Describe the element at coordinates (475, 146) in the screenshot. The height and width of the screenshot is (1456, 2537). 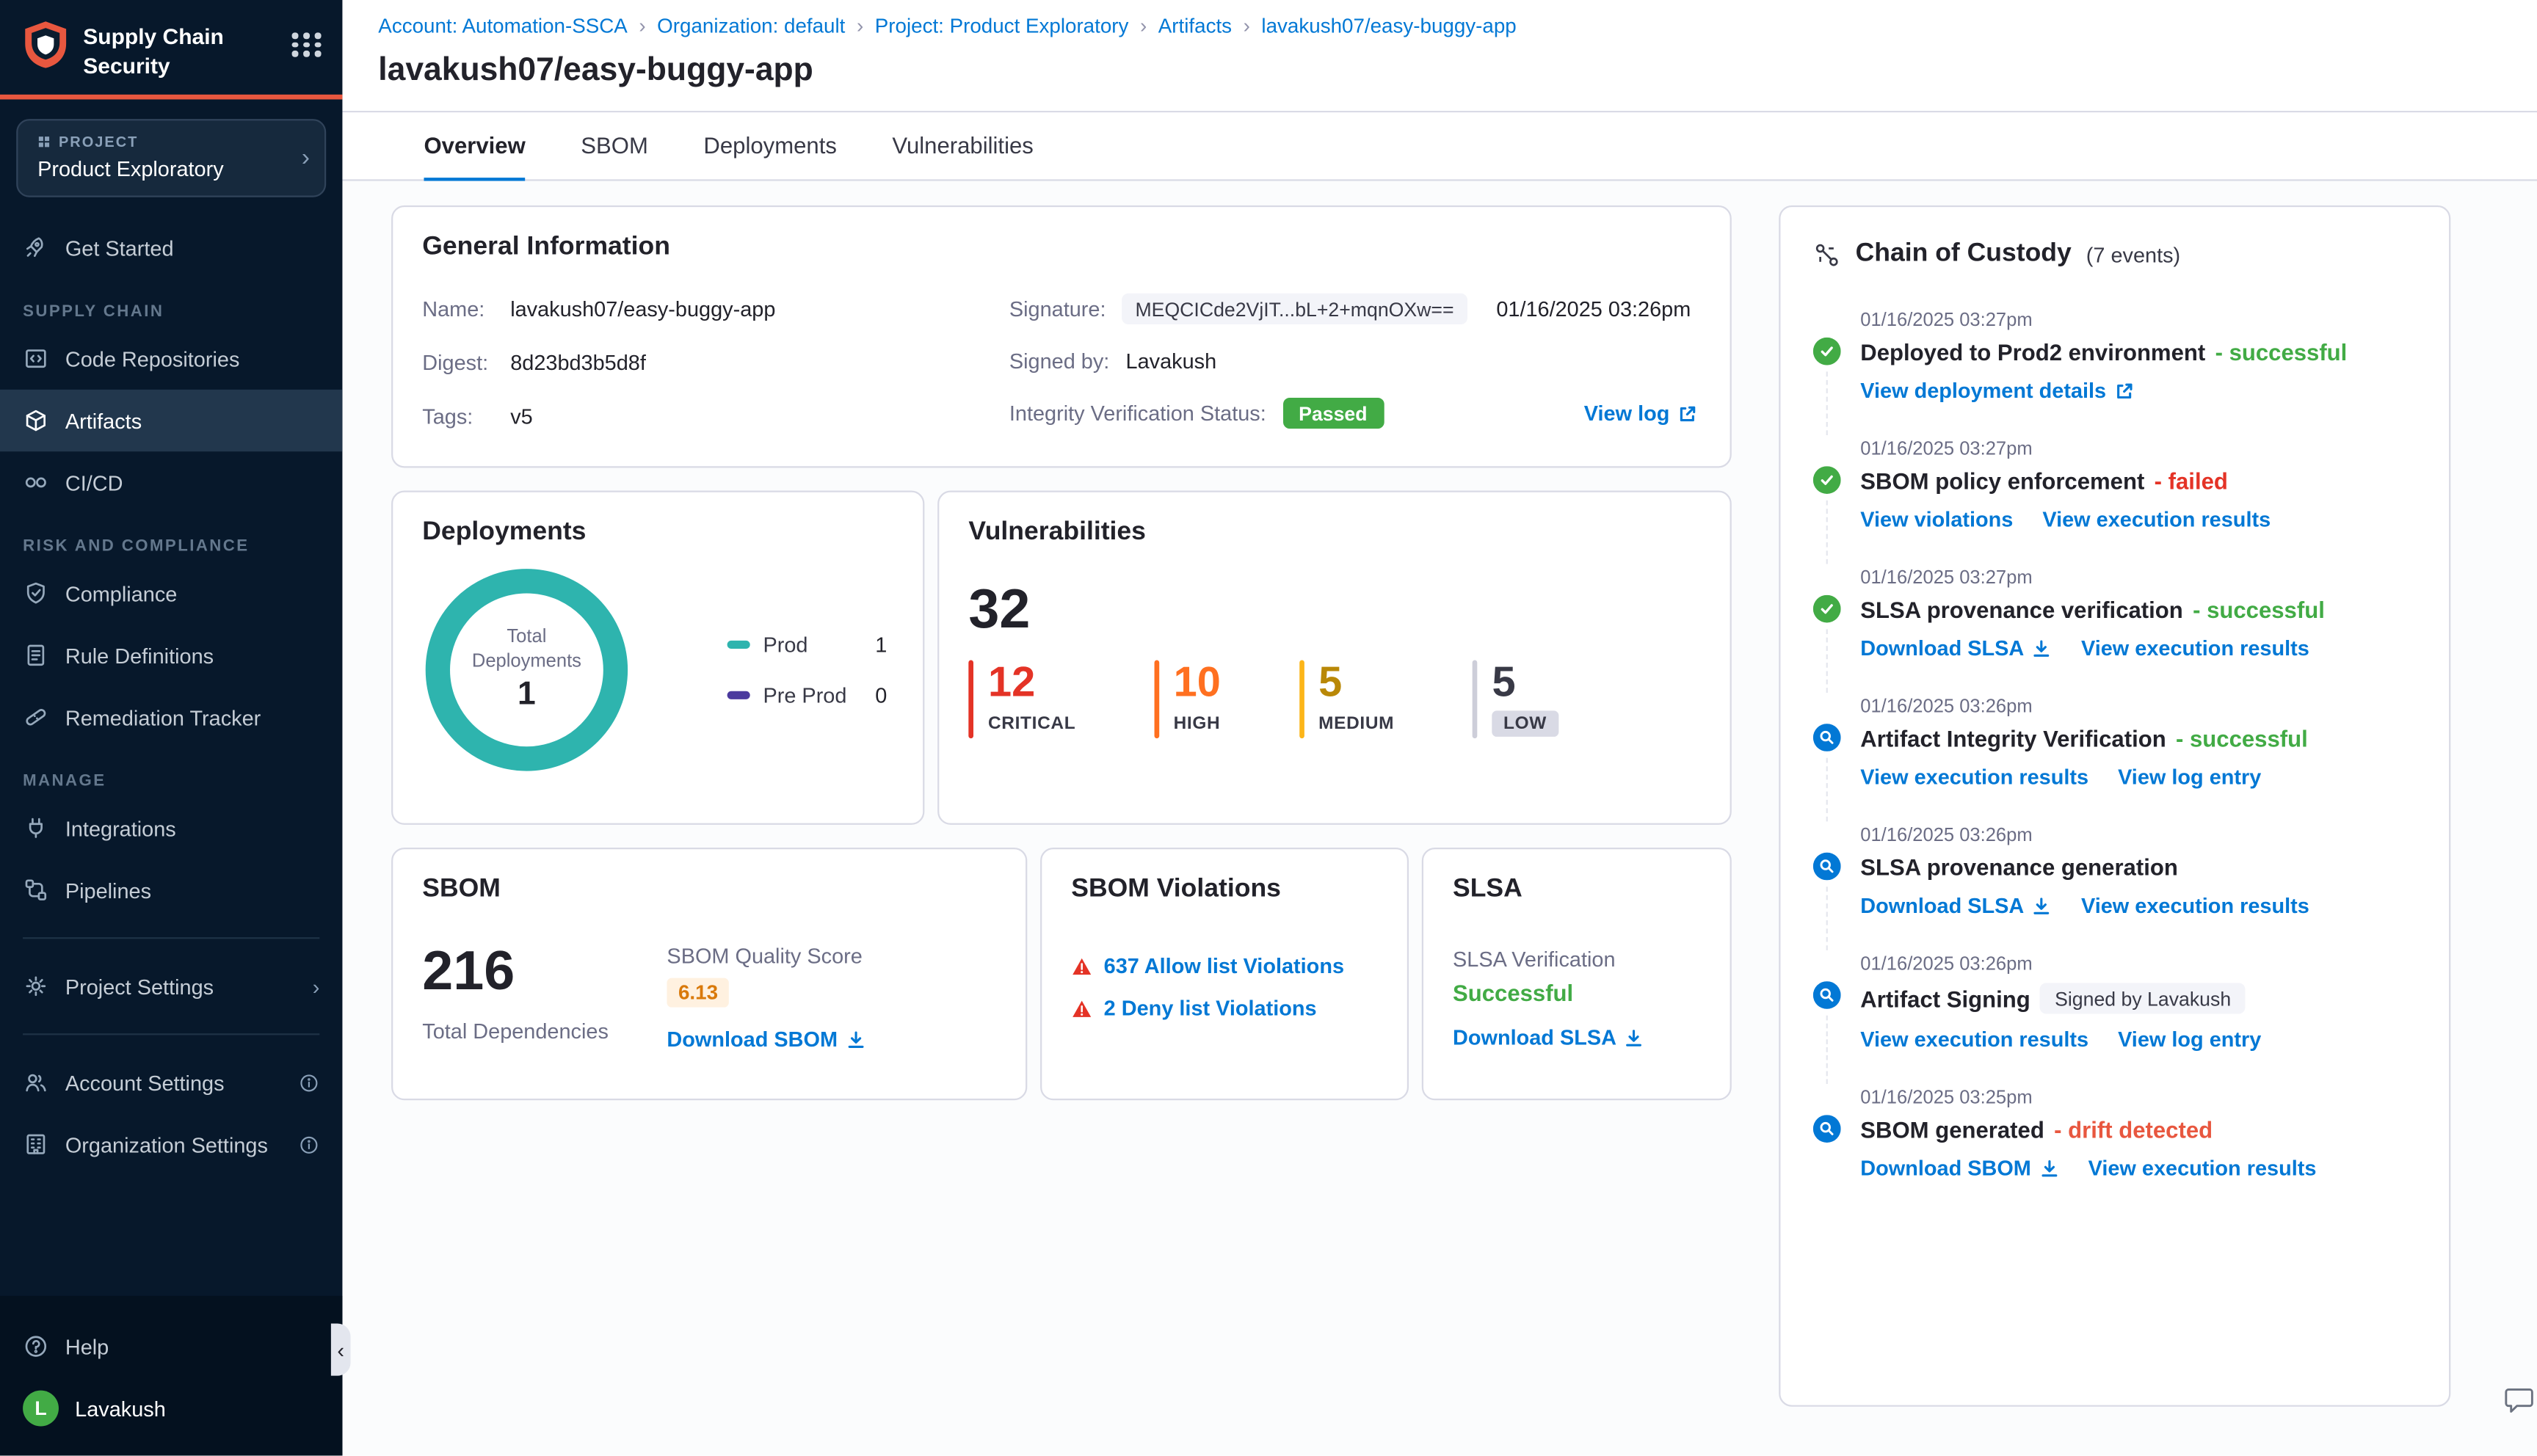
I see `tab-overview: Overview` at that location.